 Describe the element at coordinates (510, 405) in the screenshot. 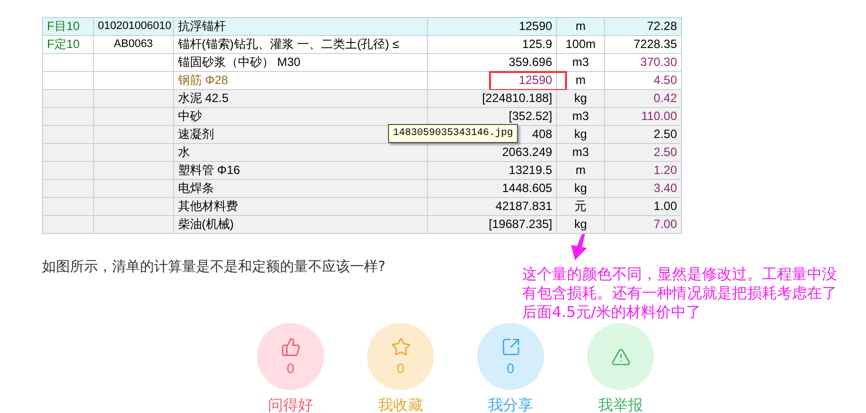

I see `action-label: 我分享` at that location.